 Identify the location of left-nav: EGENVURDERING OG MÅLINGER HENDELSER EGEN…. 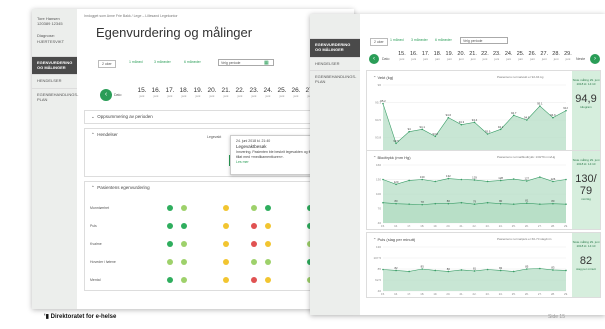
(55, 81).